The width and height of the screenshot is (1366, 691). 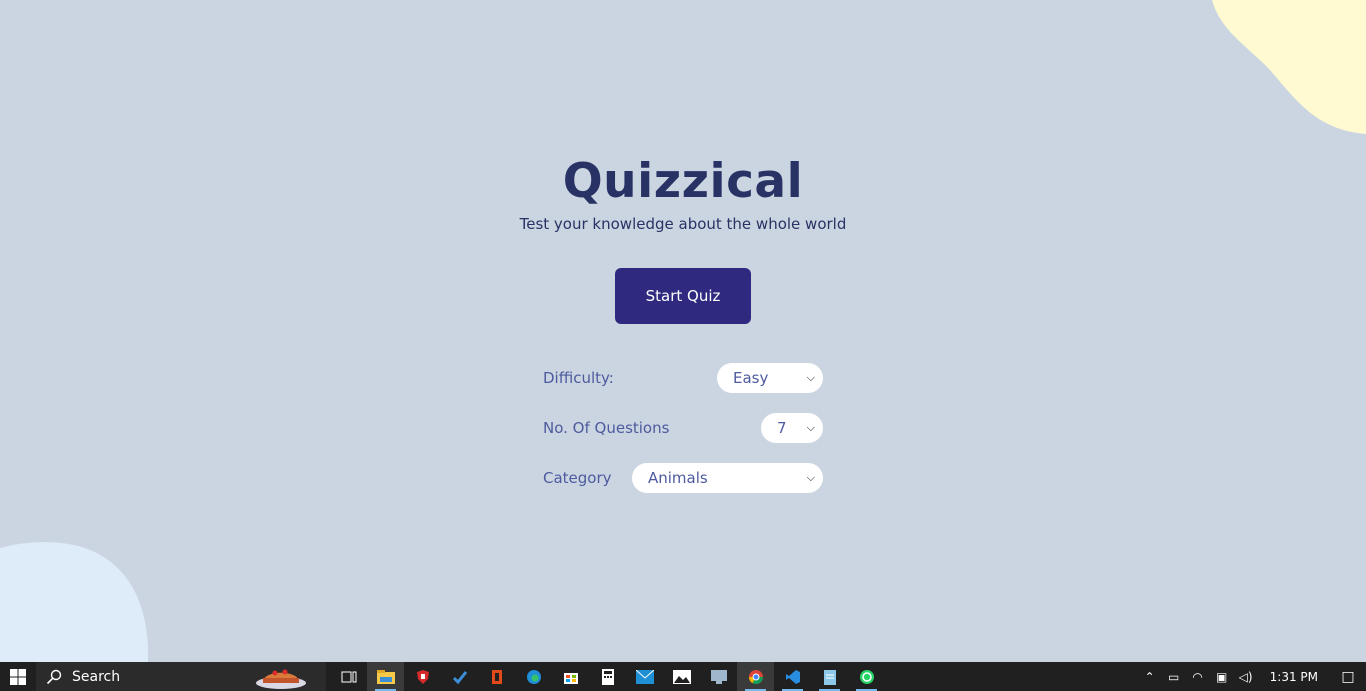 I want to click on search-highlight-pie-icon, so click(x=281, y=676).